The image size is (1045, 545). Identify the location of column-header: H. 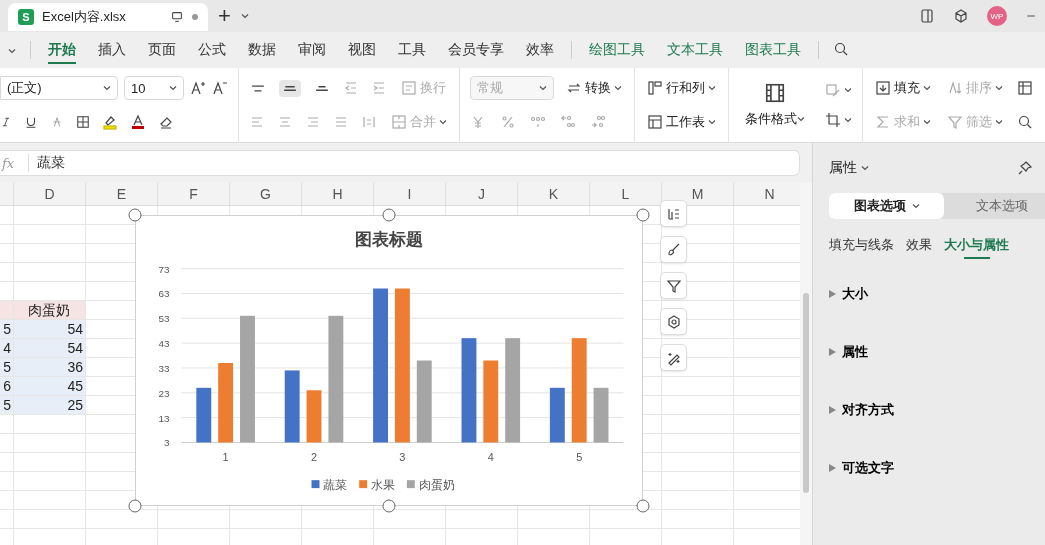
(338, 194).